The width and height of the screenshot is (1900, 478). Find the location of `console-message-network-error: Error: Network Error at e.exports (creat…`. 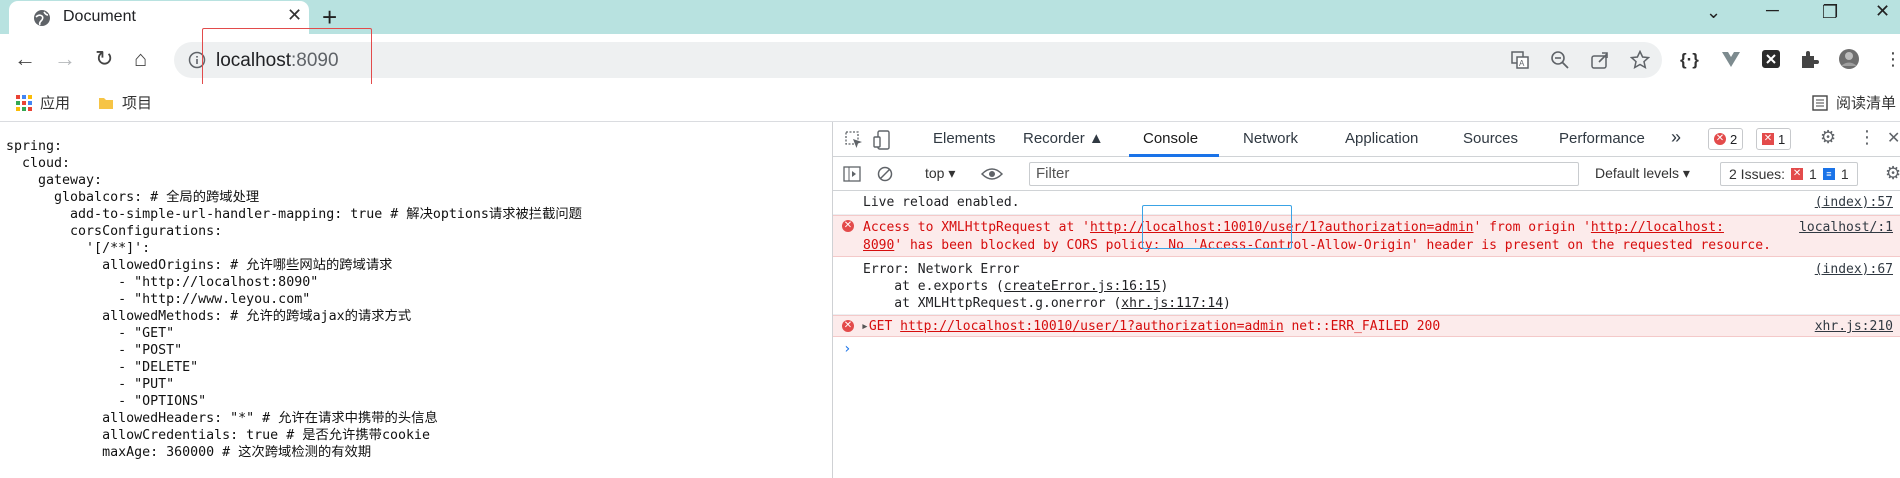

console-message-network-error: Error: Network Error at e.exports (creat… is located at coordinates (1366, 286).